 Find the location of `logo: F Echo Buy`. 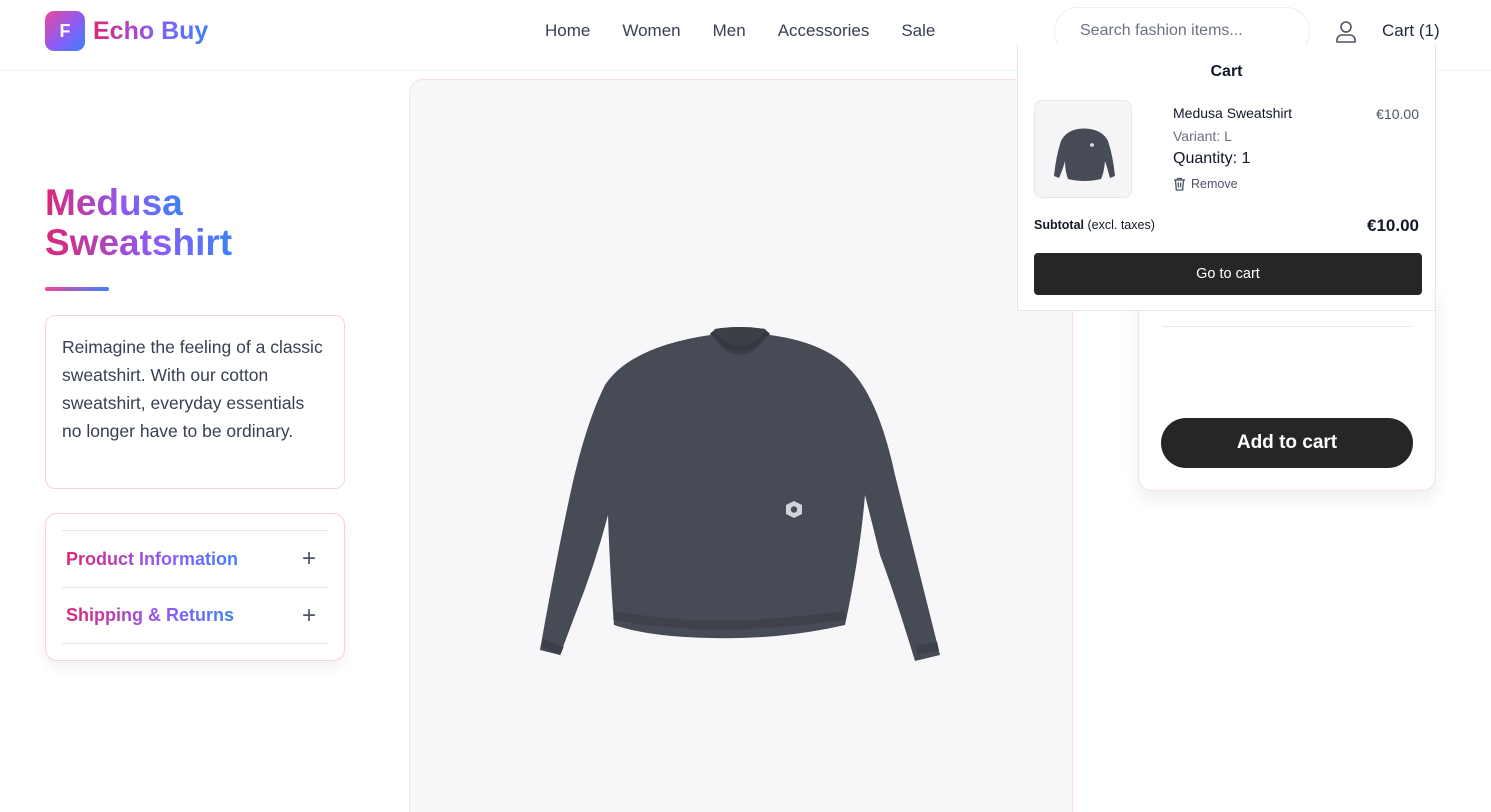

logo: F Echo Buy is located at coordinates (126, 31).